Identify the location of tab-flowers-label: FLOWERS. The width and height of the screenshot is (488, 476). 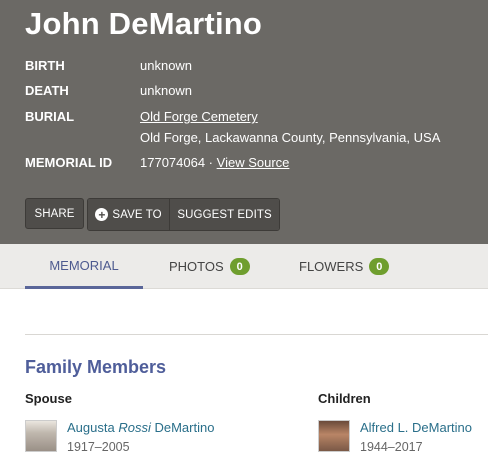
(331, 266).